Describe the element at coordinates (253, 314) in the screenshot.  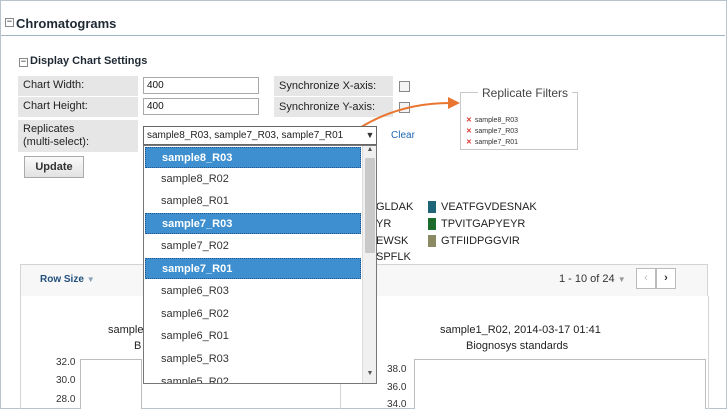
I see `dropdown-option: sample6_R02` at that location.